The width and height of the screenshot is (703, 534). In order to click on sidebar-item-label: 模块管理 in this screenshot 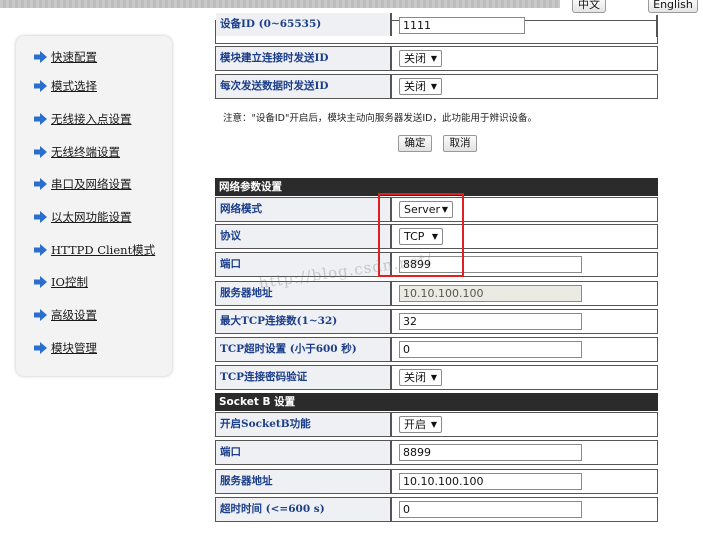, I will do `click(74, 348)`.